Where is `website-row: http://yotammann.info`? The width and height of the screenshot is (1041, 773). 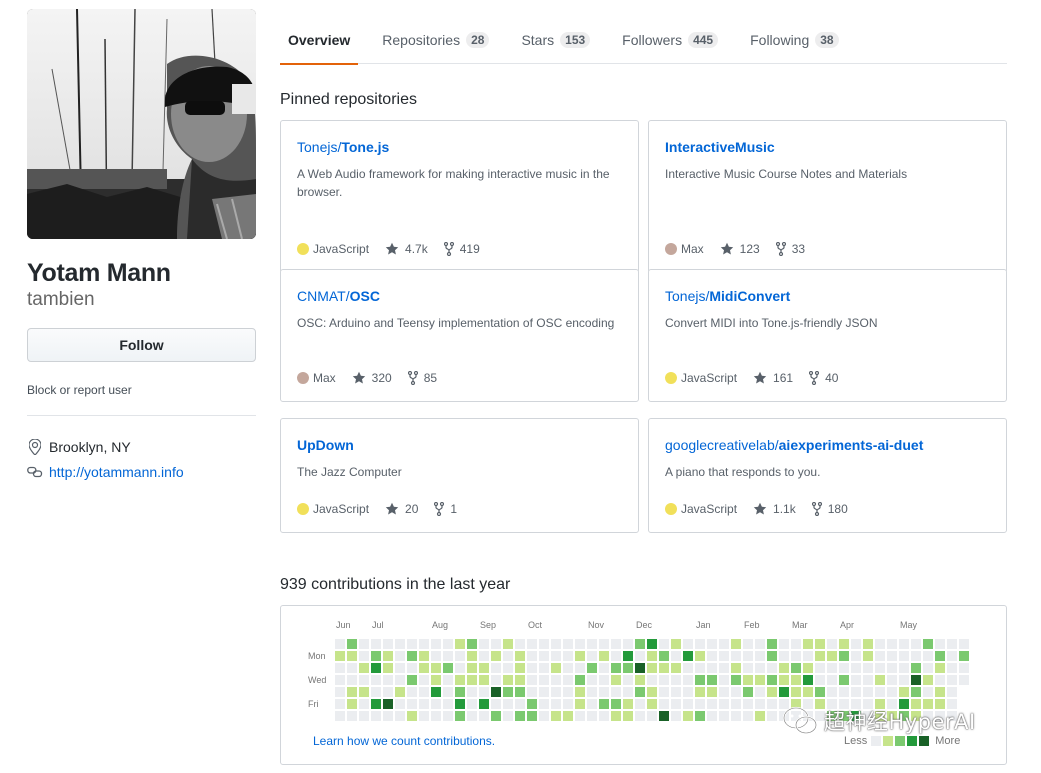
website-row: http://yotammann.info is located at coordinates (141, 471).